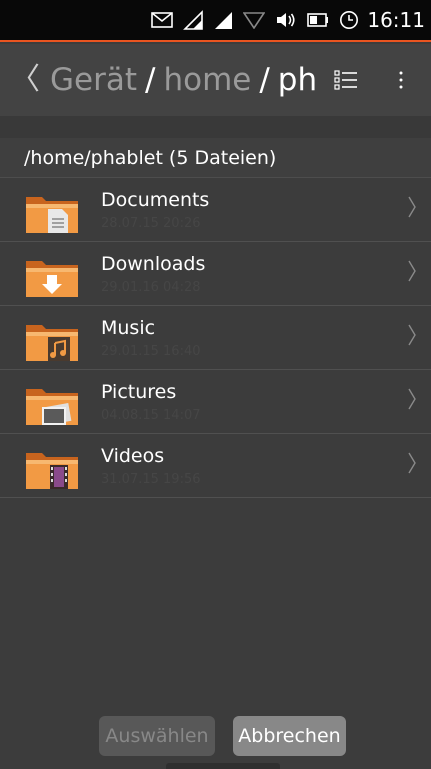  What do you see at coordinates (25, 80) in the screenshot?
I see `back-button: 〈` at bounding box center [25, 80].